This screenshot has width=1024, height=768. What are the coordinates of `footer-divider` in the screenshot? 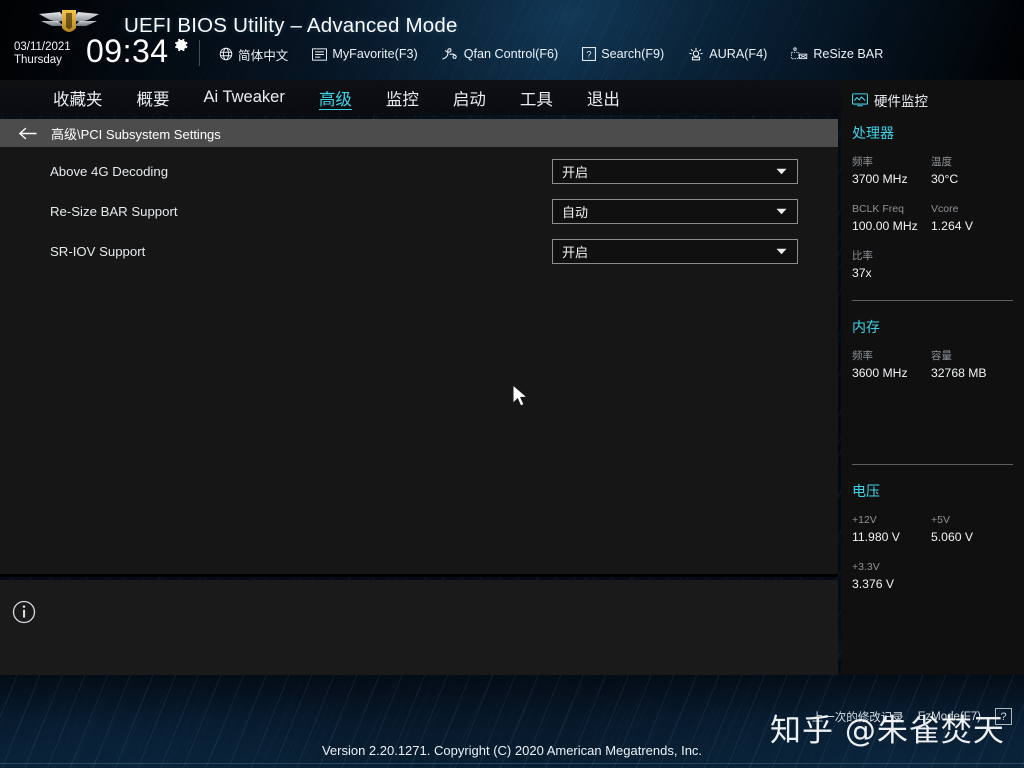 It's located at (512, 763).